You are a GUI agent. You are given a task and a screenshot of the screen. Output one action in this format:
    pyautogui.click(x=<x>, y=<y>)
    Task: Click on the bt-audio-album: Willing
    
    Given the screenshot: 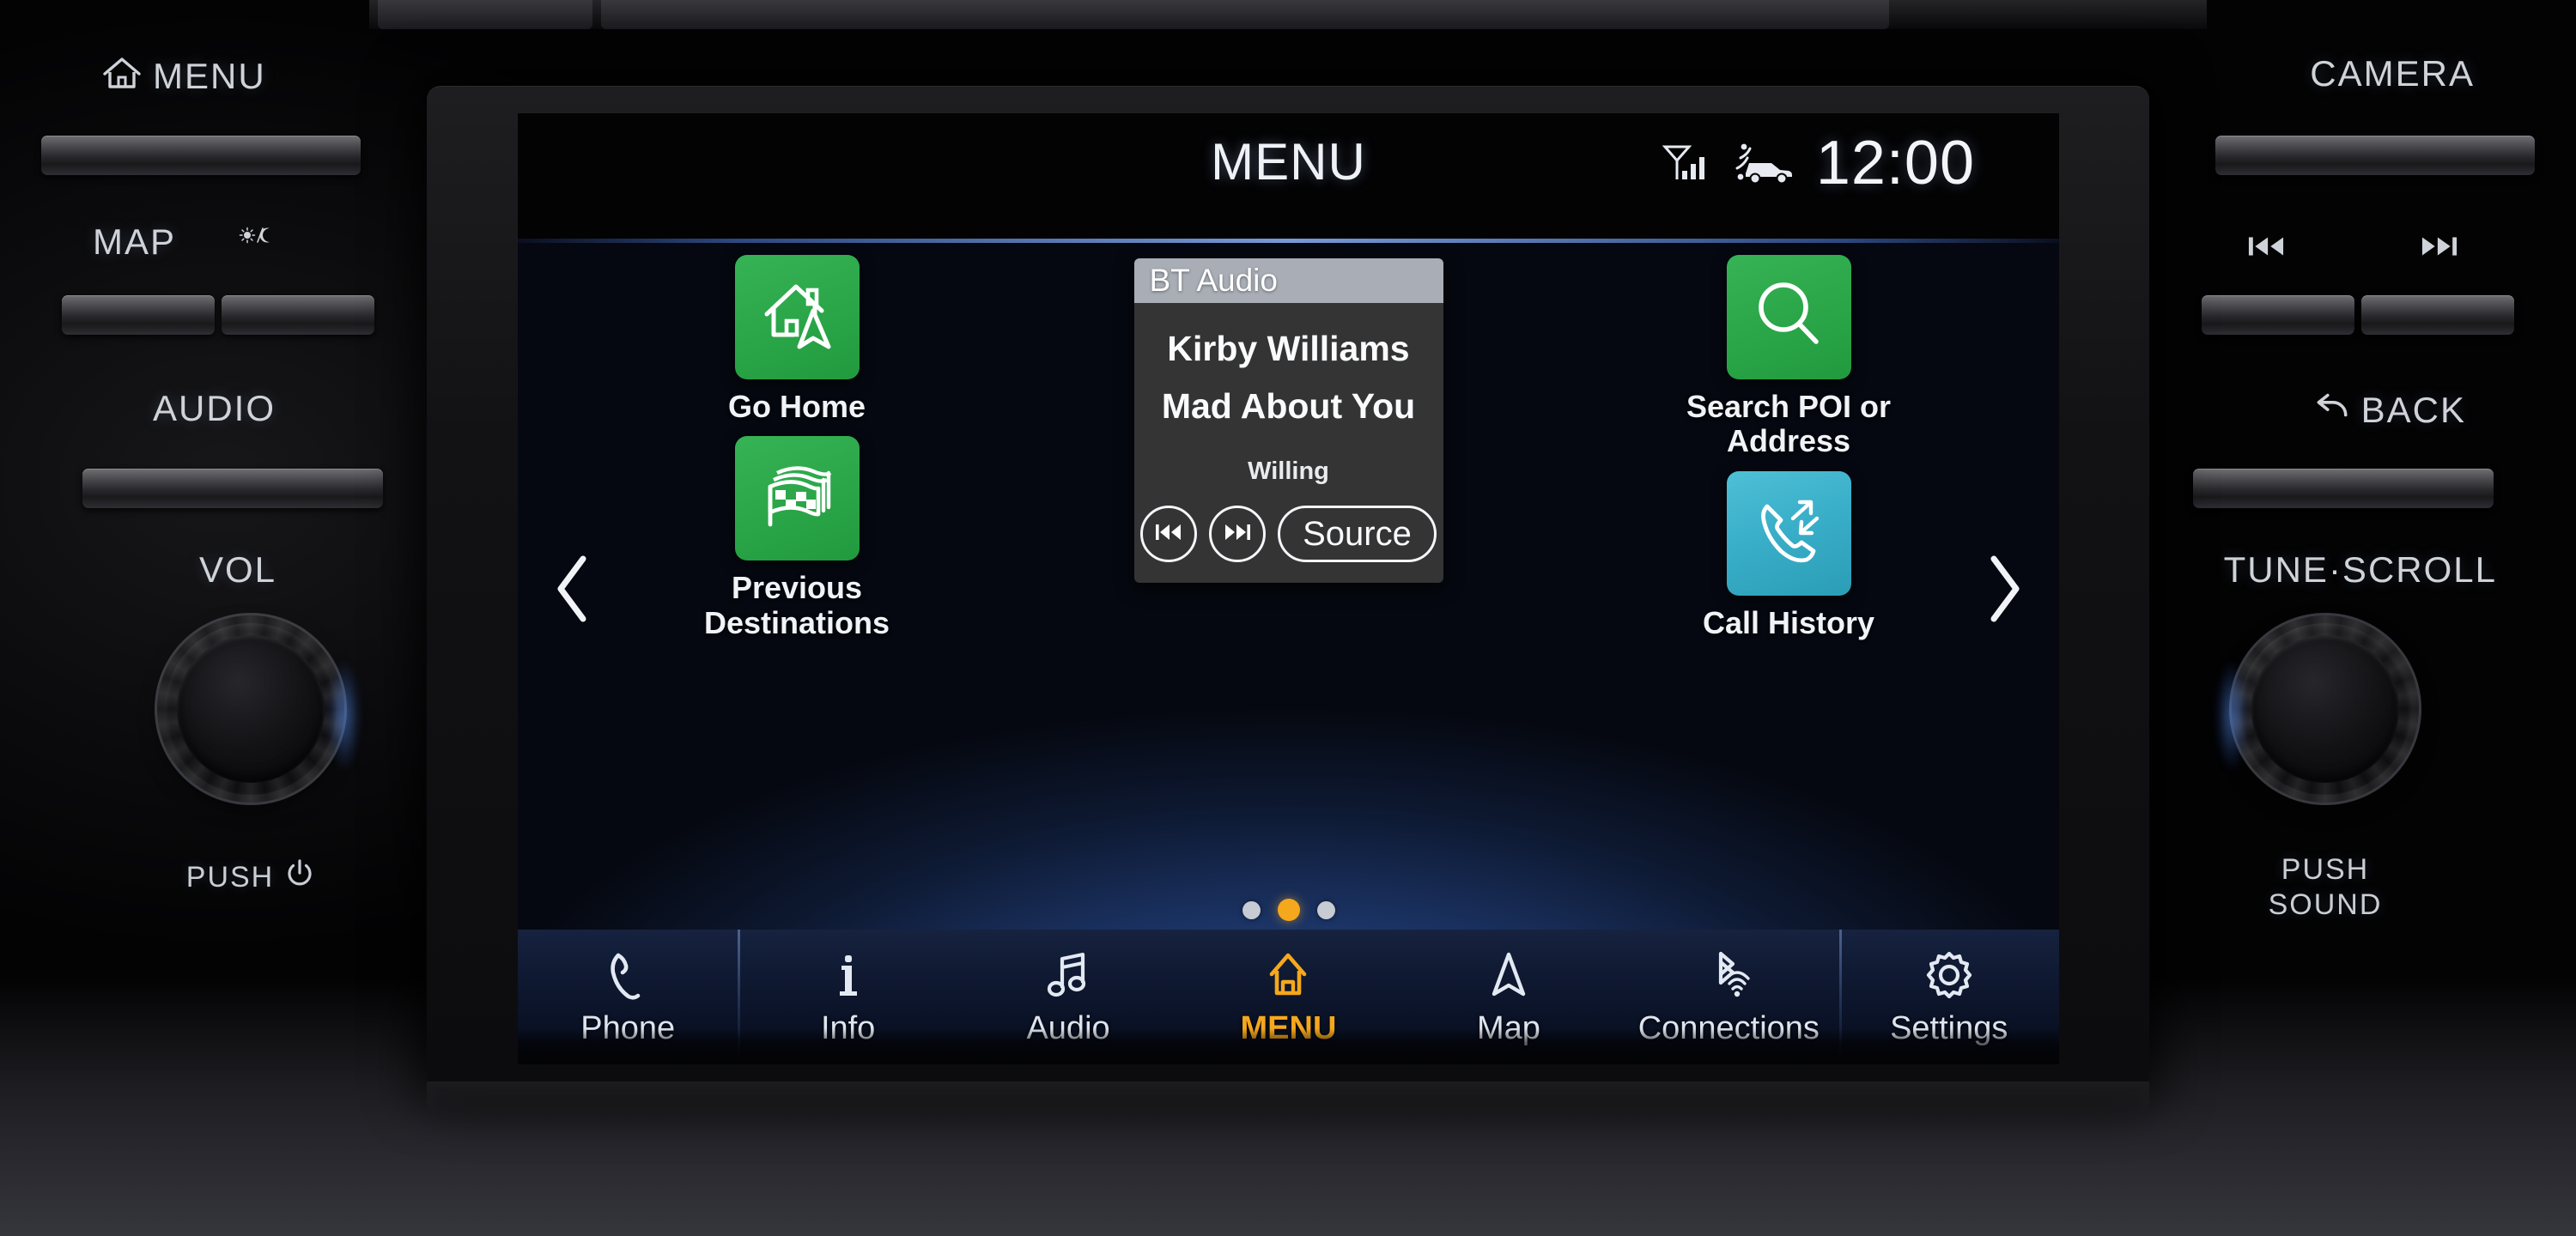 What is the action you would take?
    pyautogui.click(x=1288, y=471)
    